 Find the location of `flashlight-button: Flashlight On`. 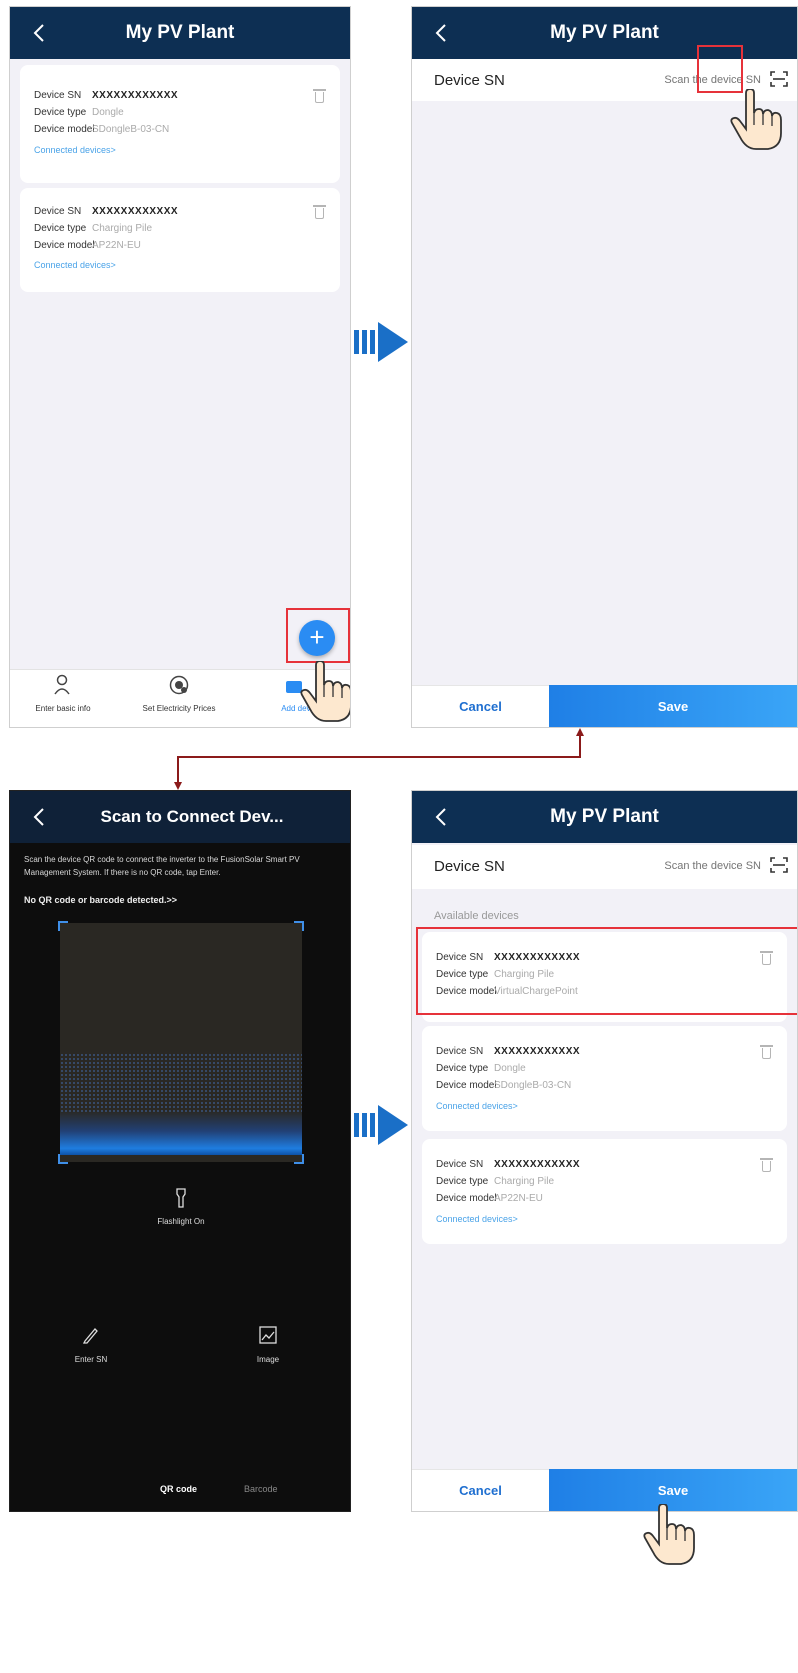

flashlight-button: Flashlight On is located at coordinates (181, 1206).